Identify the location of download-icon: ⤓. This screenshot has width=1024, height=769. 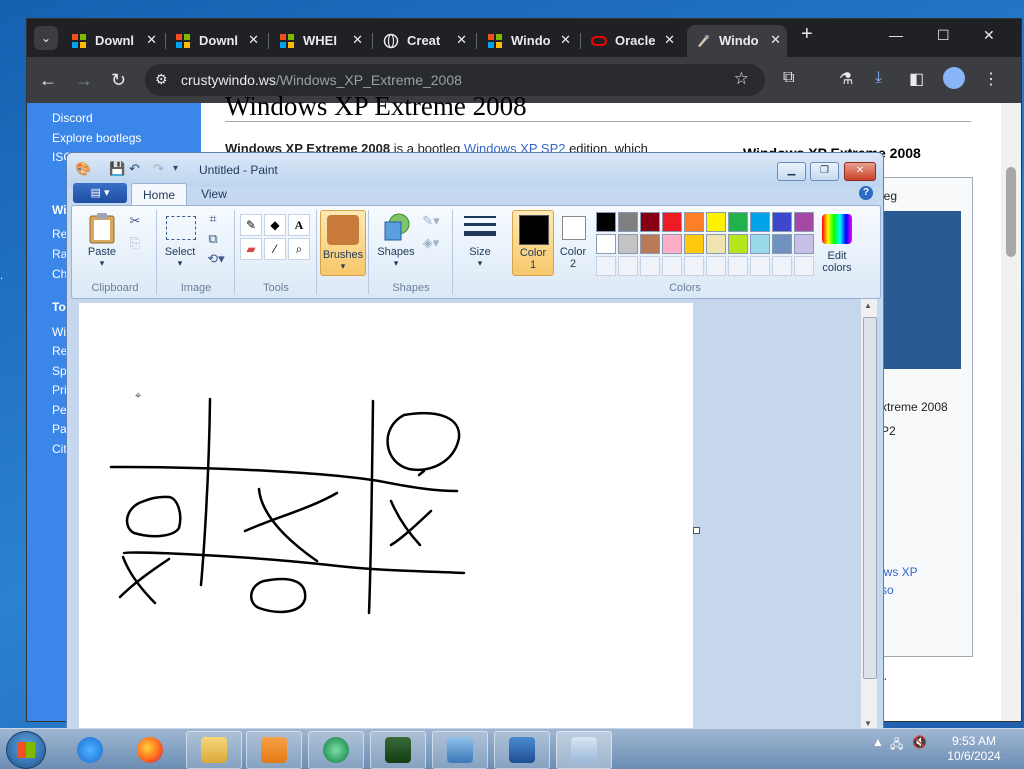
(878, 78).